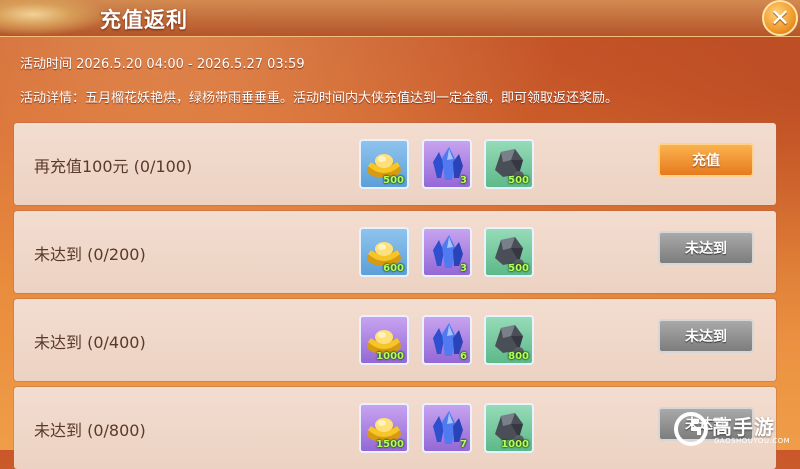 Image resolution: width=800 pixels, height=469 pixels. I want to click on reward-count: 1500, so click(390, 444).